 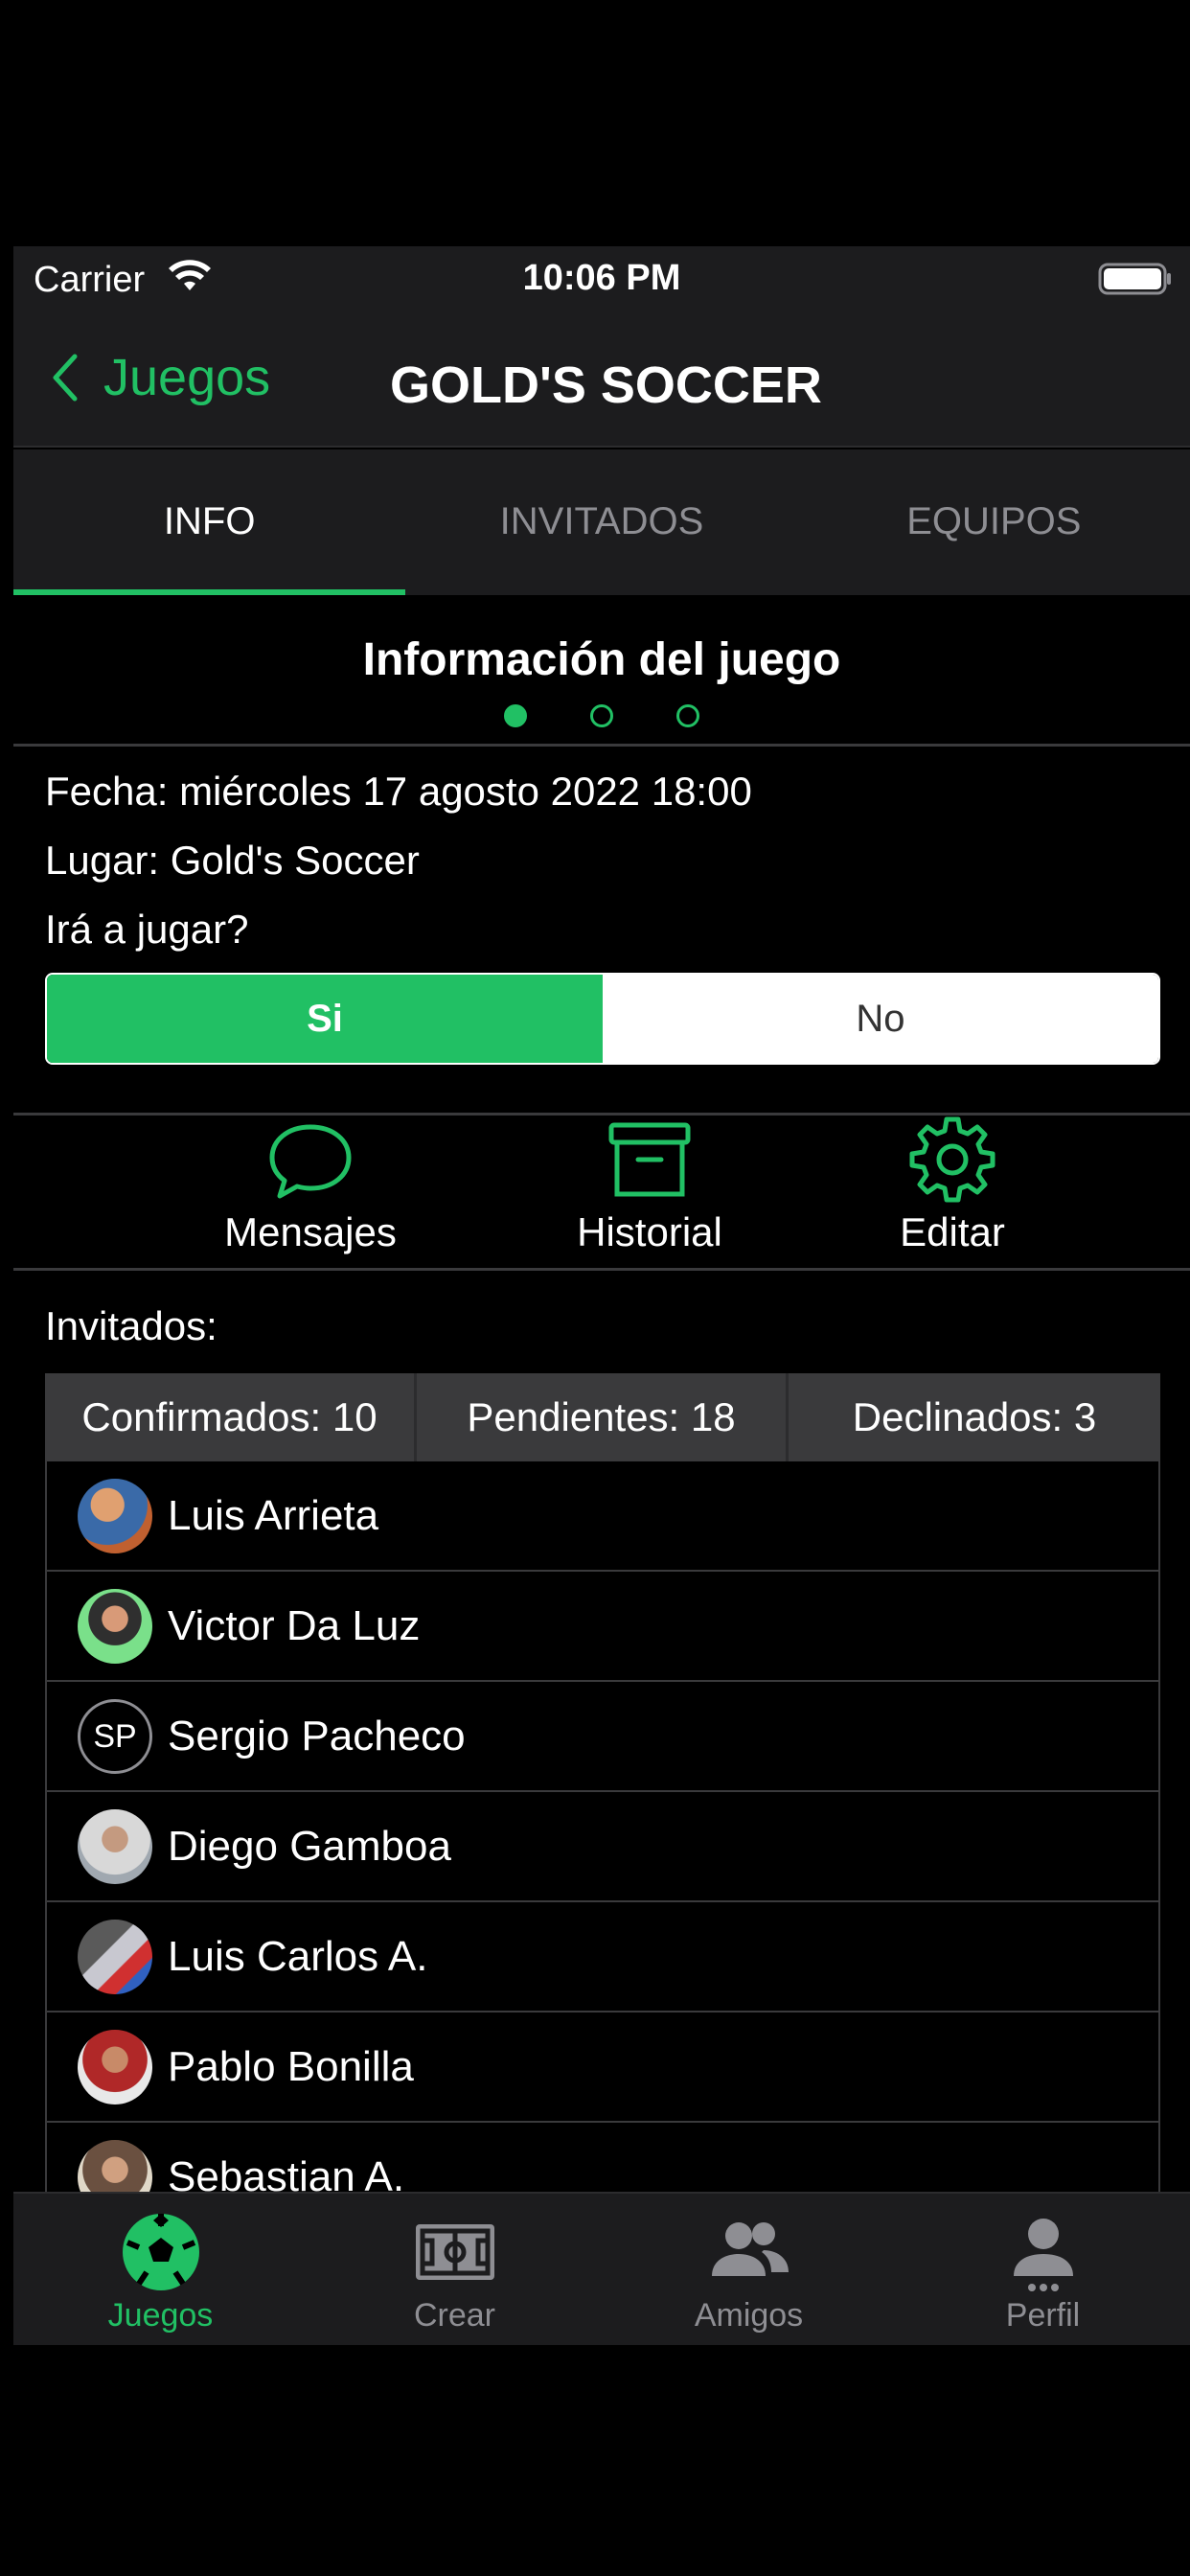 I want to click on tab-invitados: INVITADOS, so click(x=601, y=522).